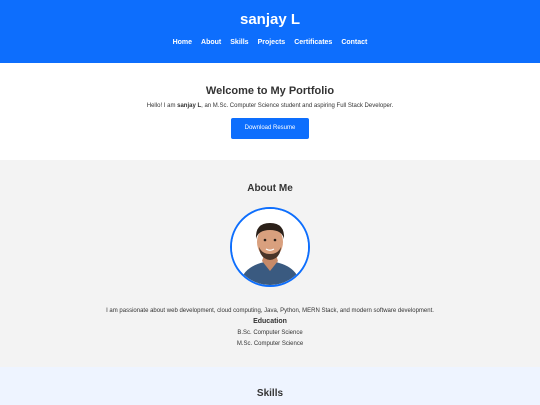 This screenshot has width=540, height=405. I want to click on nav-about: About, so click(211, 43).